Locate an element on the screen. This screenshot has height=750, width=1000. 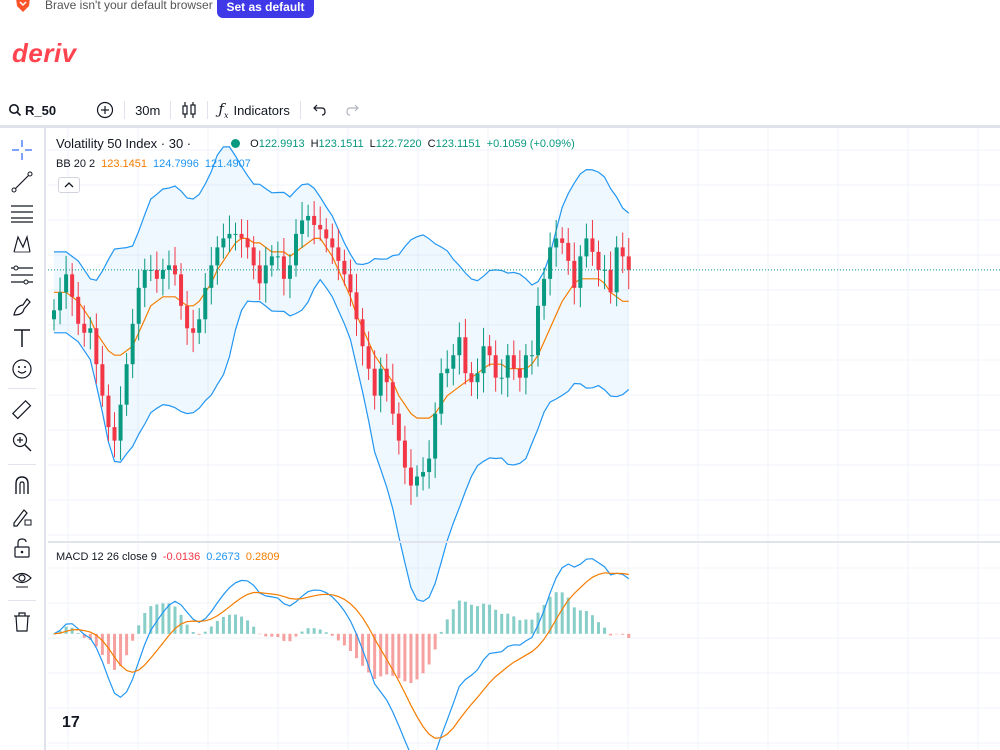
bb-legend: BB 20 2 123.1451 124.7996 121.4907 is located at coordinates (153, 164).